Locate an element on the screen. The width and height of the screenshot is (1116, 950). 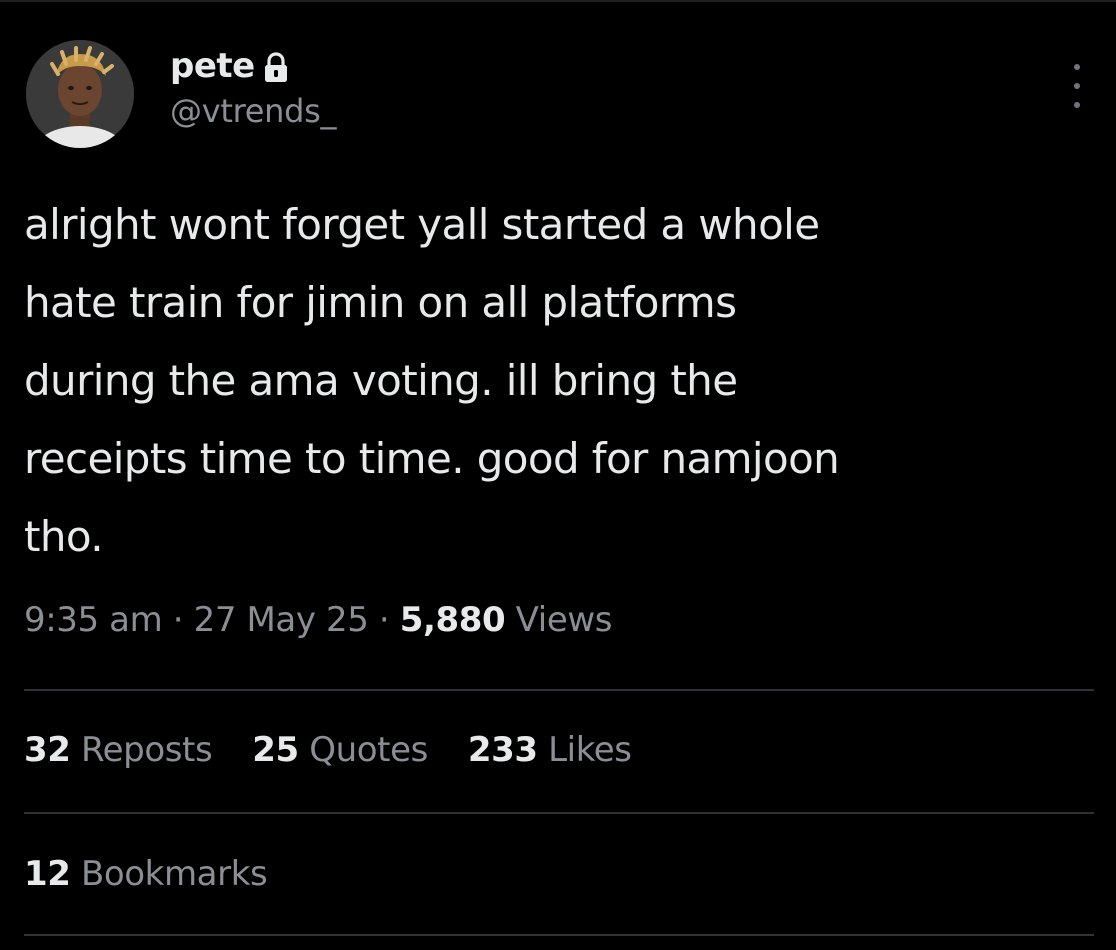
name-row: pete is located at coordinates (253, 66).